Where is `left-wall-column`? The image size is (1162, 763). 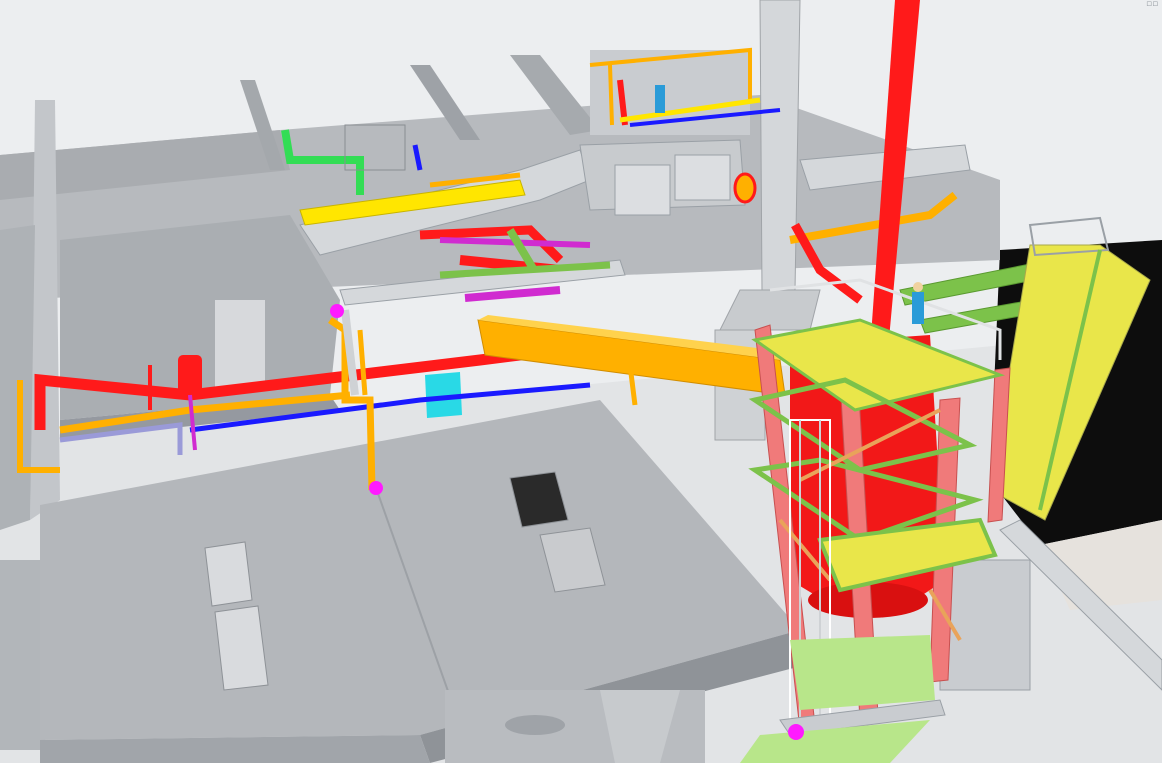 left-wall-column is located at coordinates (45, 310).